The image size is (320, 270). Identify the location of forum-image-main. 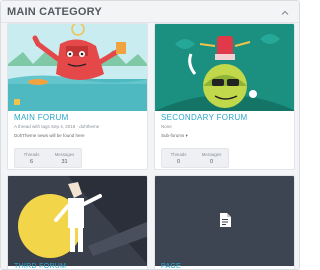
(77, 67).